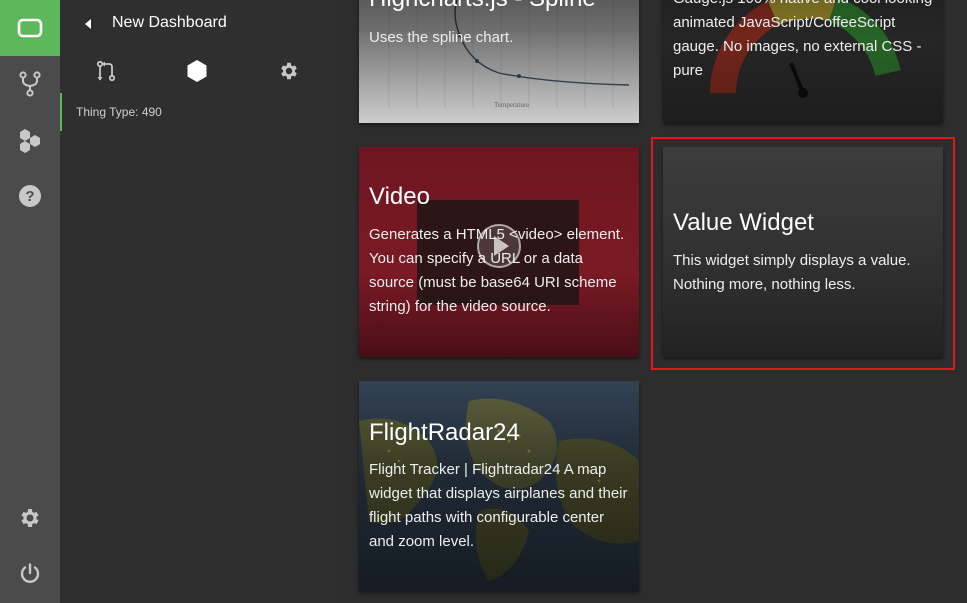 The height and width of the screenshot is (603, 967). What do you see at coordinates (512, 105) in the screenshot?
I see `chart-axis-label: Temperature` at bounding box center [512, 105].